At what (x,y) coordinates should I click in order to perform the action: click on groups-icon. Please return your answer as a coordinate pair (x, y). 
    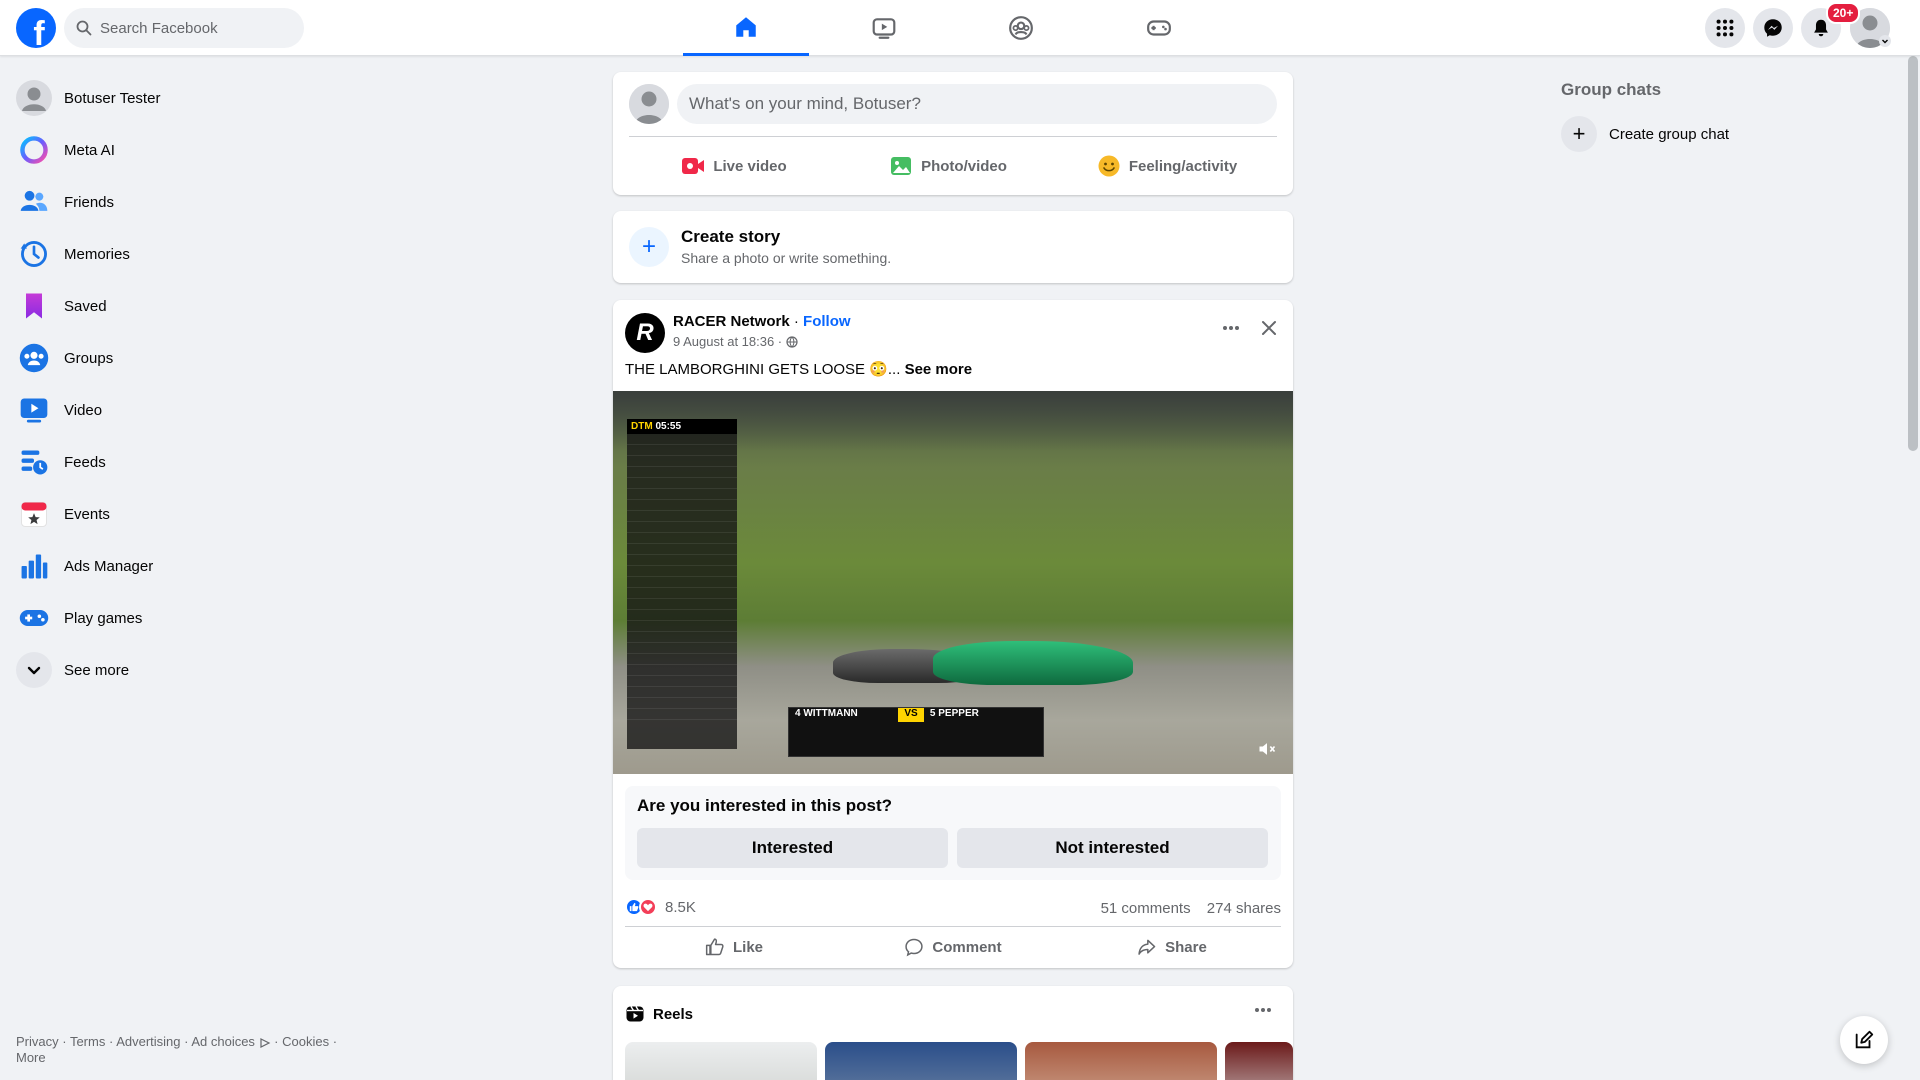
    Looking at the image, I should click on (34, 358).